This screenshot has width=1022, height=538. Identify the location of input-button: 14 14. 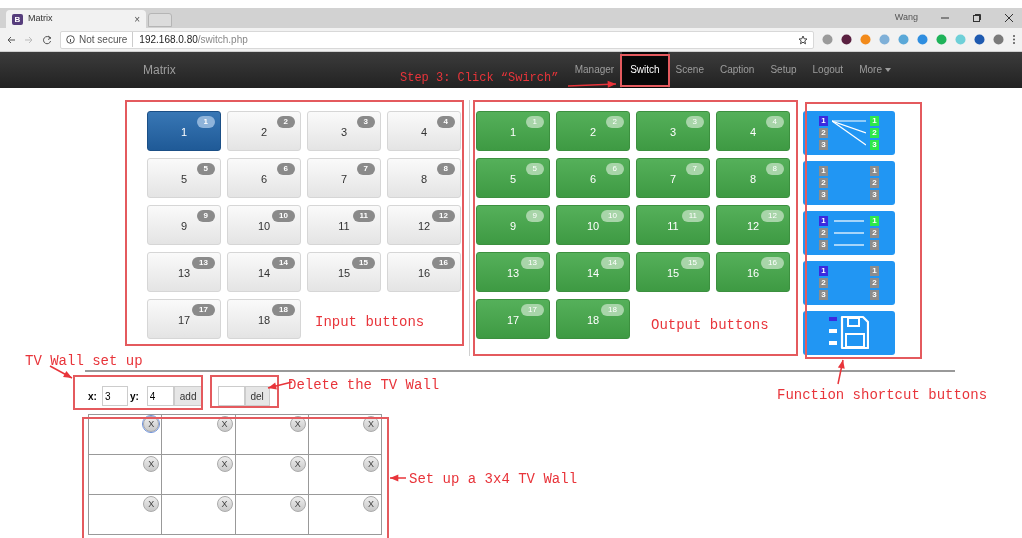
(264, 272).